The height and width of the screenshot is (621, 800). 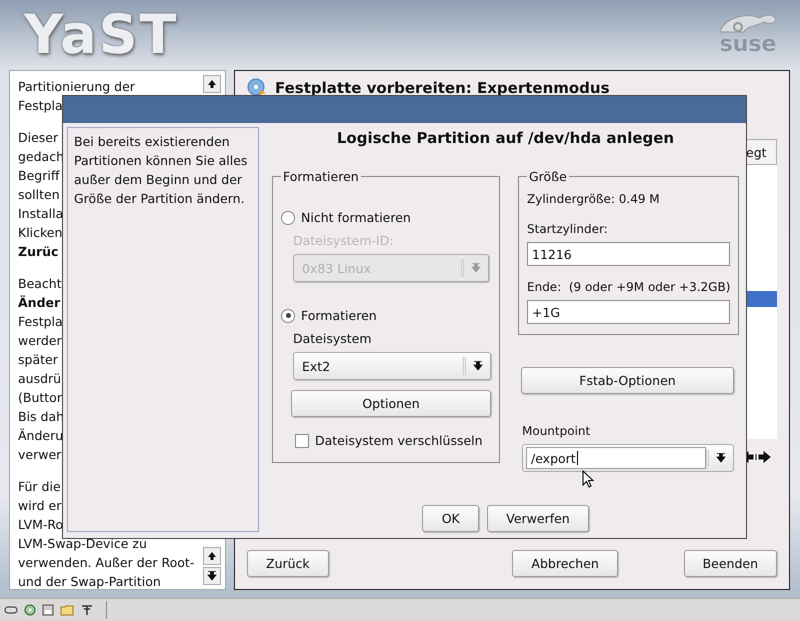 What do you see at coordinates (30, 610) in the screenshot?
I see `cd-icon` at bounding box center [30, 610].